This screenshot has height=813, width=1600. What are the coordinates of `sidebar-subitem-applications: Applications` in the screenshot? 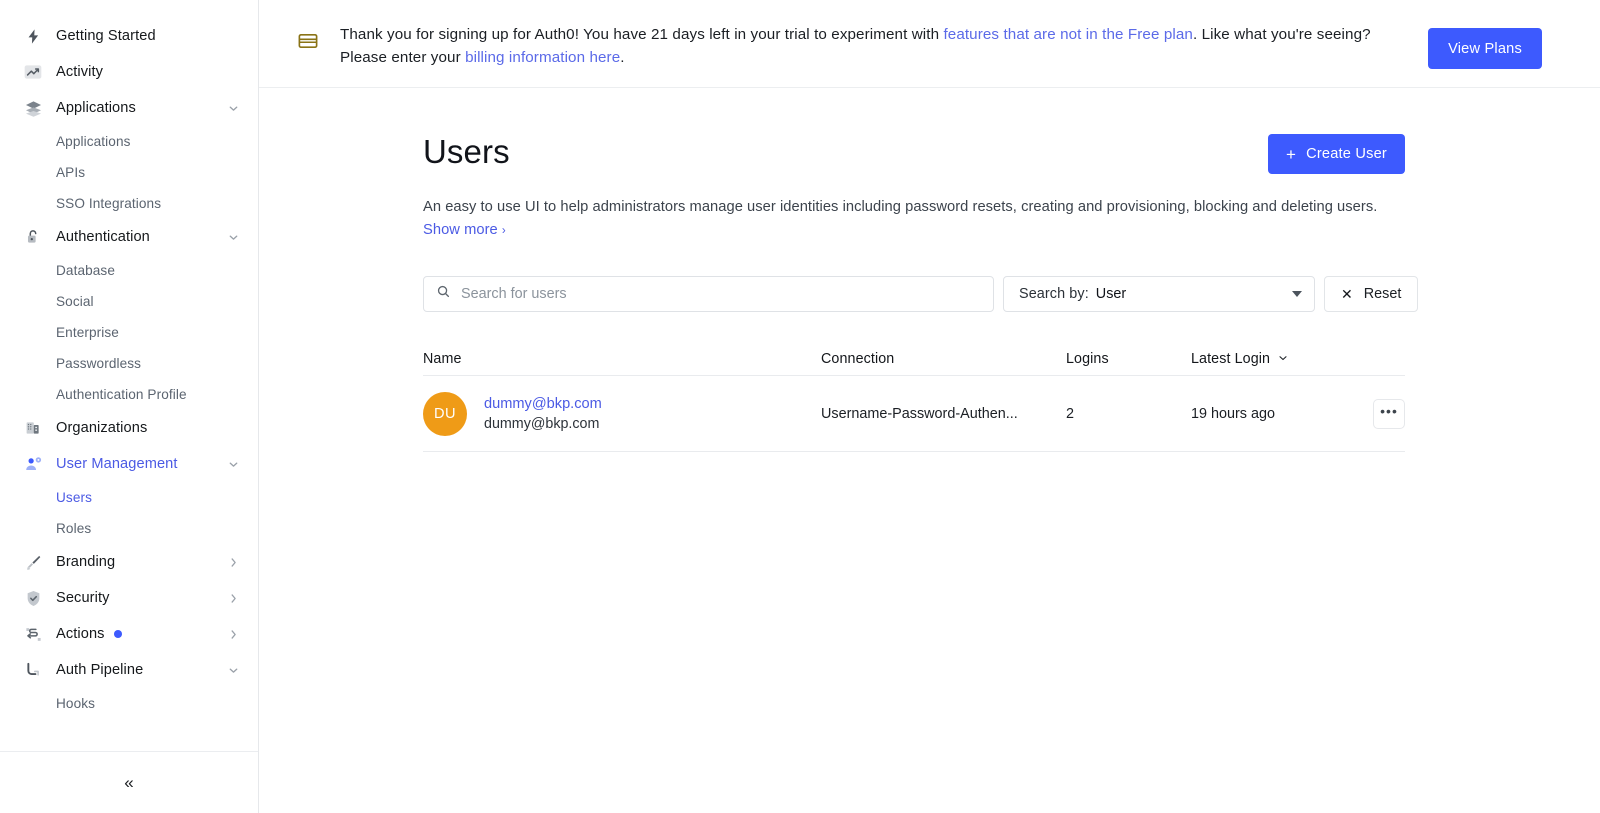 It's located at (129, 141).